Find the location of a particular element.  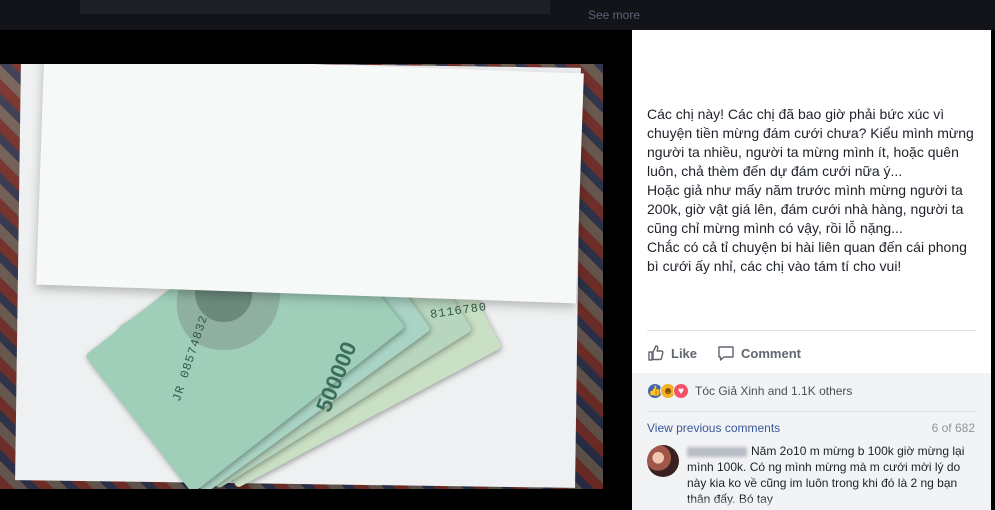

like-label: Like is located at coordinates (684, 353).